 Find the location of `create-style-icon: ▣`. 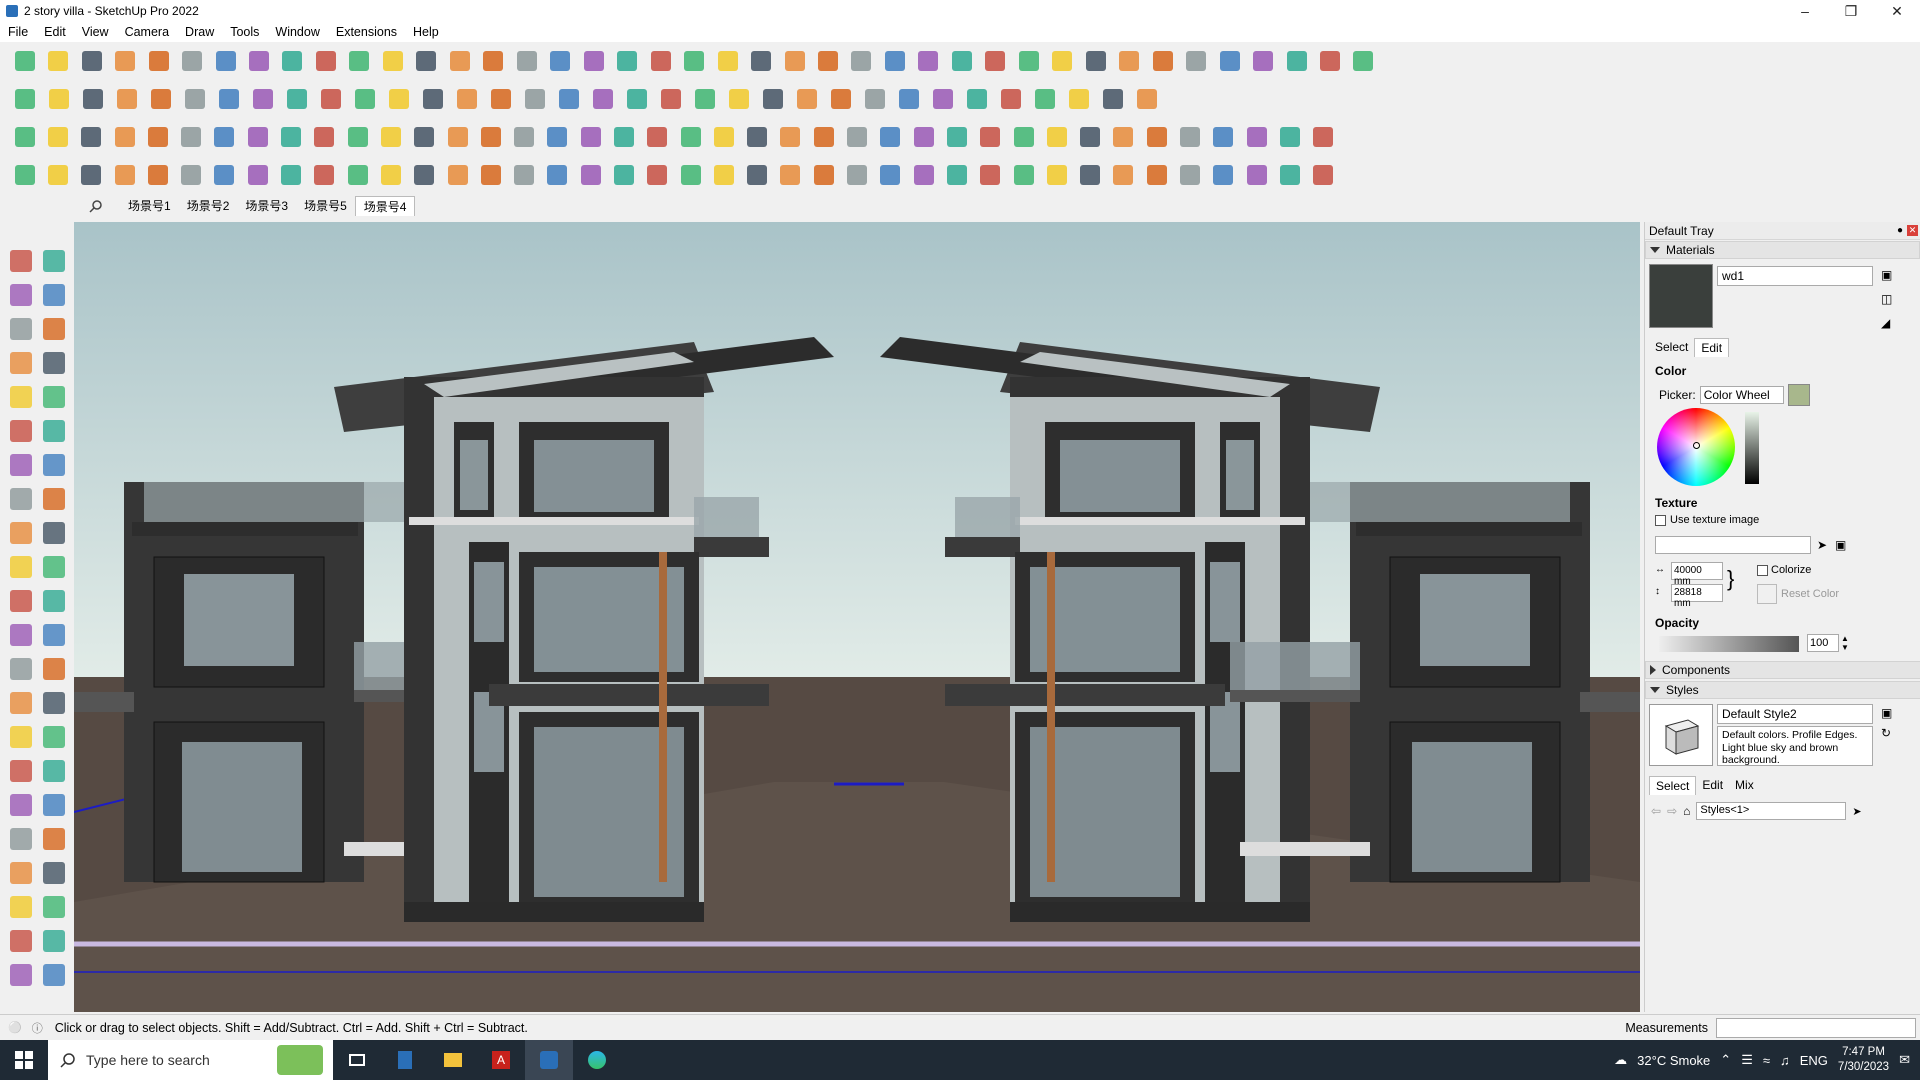

create-style-icon: ▣ is located at coordinates (1886, 713).